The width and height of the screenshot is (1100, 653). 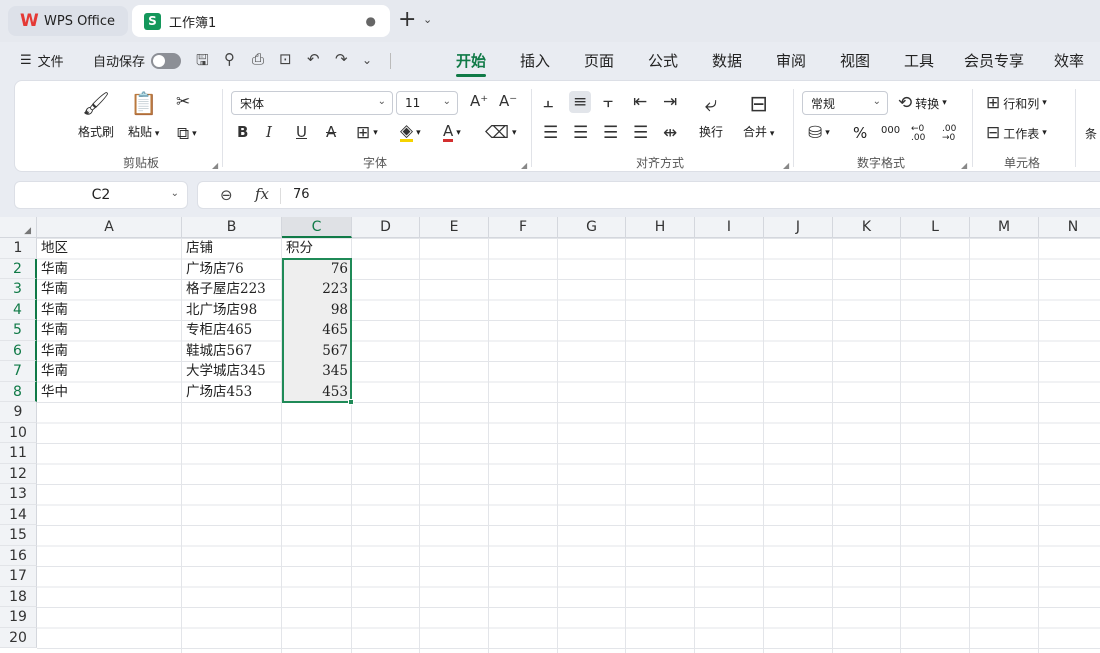 What do you see at coordinates (18, 227) in the screenshot?
I see `select-all-corner` at bounding box center [18, 227].